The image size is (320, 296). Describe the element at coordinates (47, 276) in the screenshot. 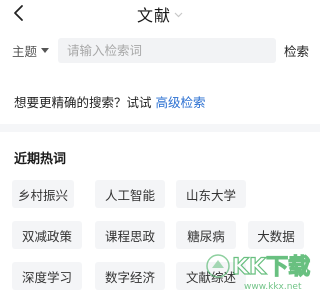

I see `hot-word-chip: 深度学习` at that location.